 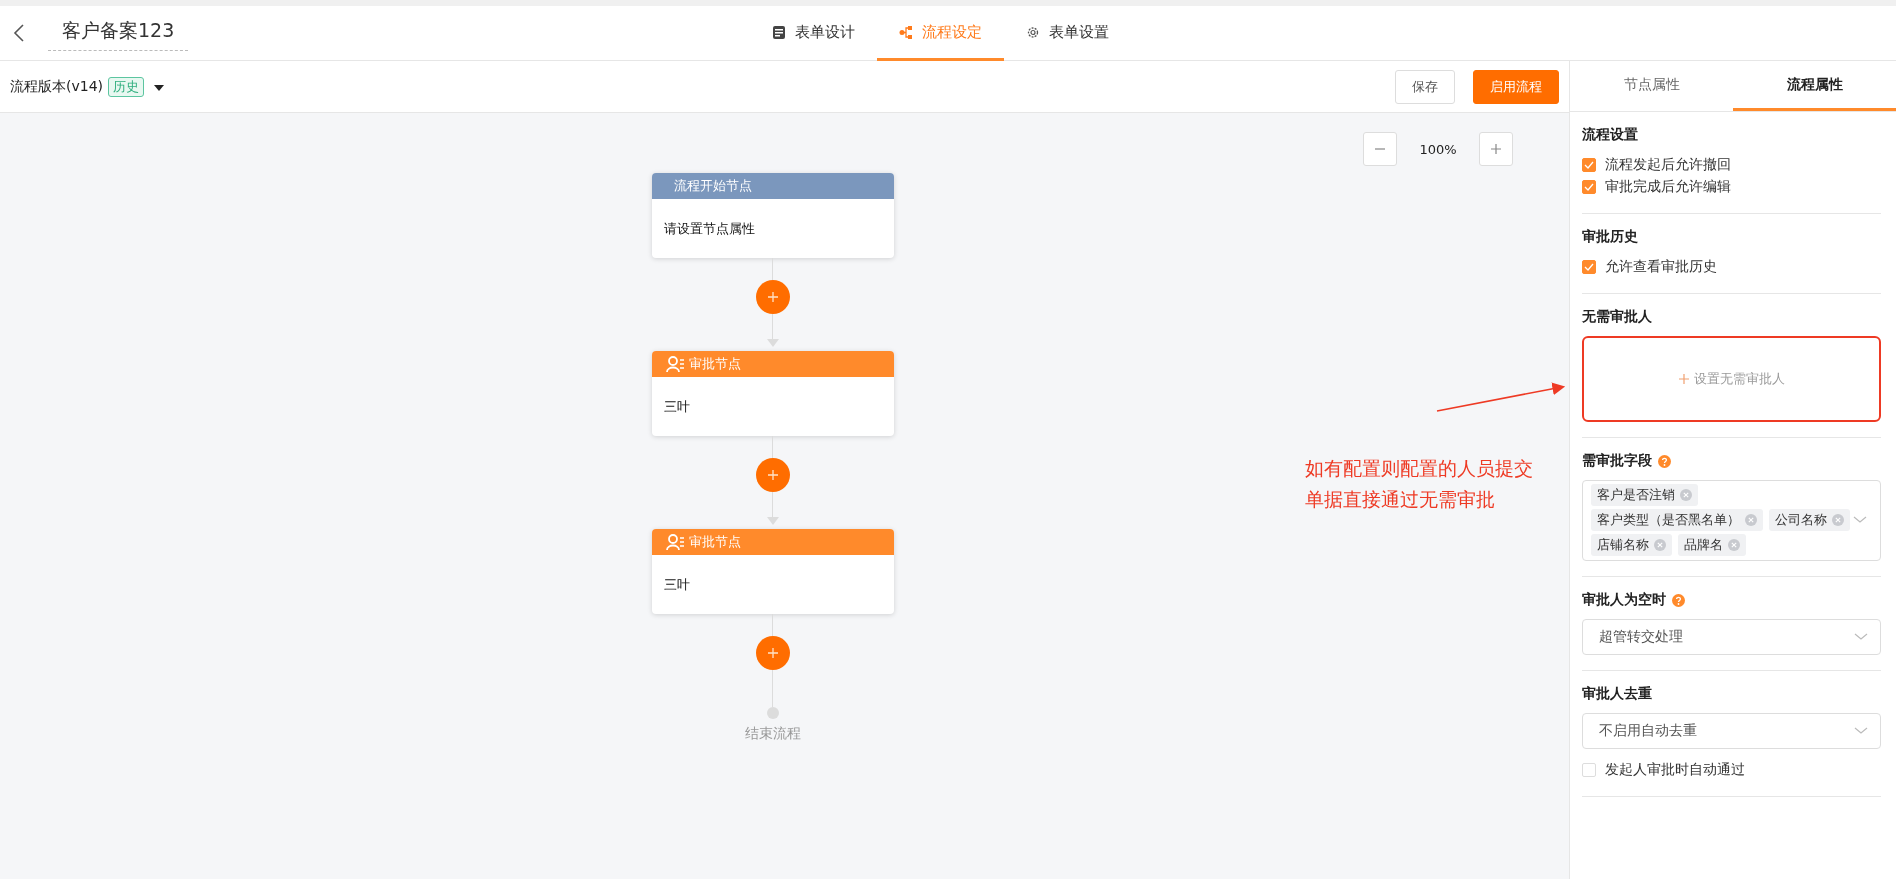 What do you see at coordinates (712, 186) in the screenshot?
I see `node-title: 流程开始节点` at bounding box center [712, 186].